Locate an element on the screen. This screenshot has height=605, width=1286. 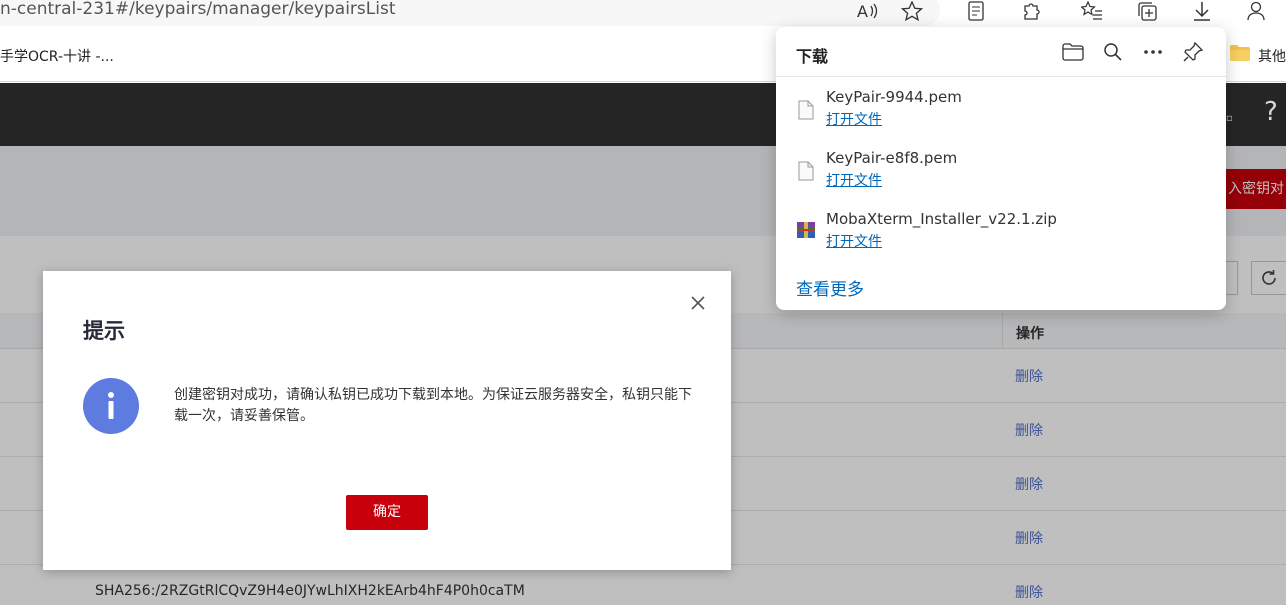
downloads-divider is located at coordinates (1001, 76).